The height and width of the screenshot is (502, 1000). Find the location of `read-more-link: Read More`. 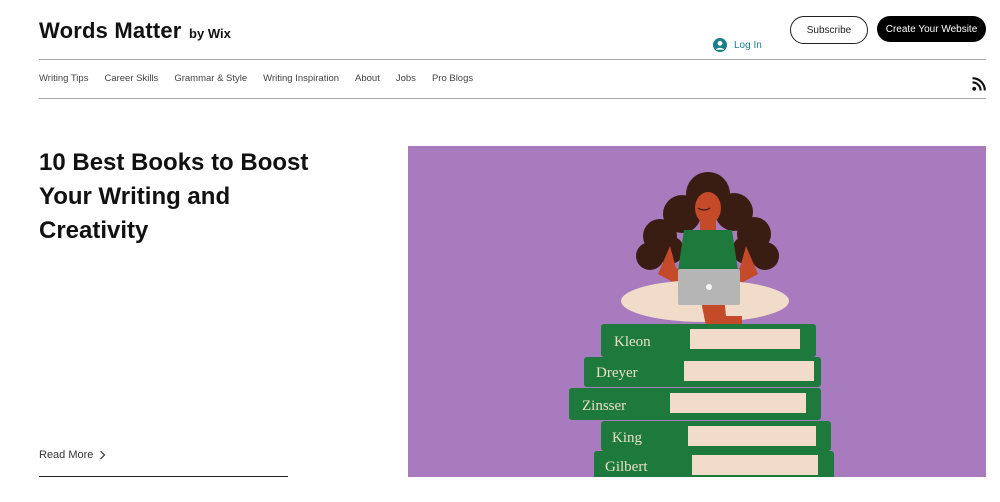

read-more-link: Read More is located at coordinates (72, 455).